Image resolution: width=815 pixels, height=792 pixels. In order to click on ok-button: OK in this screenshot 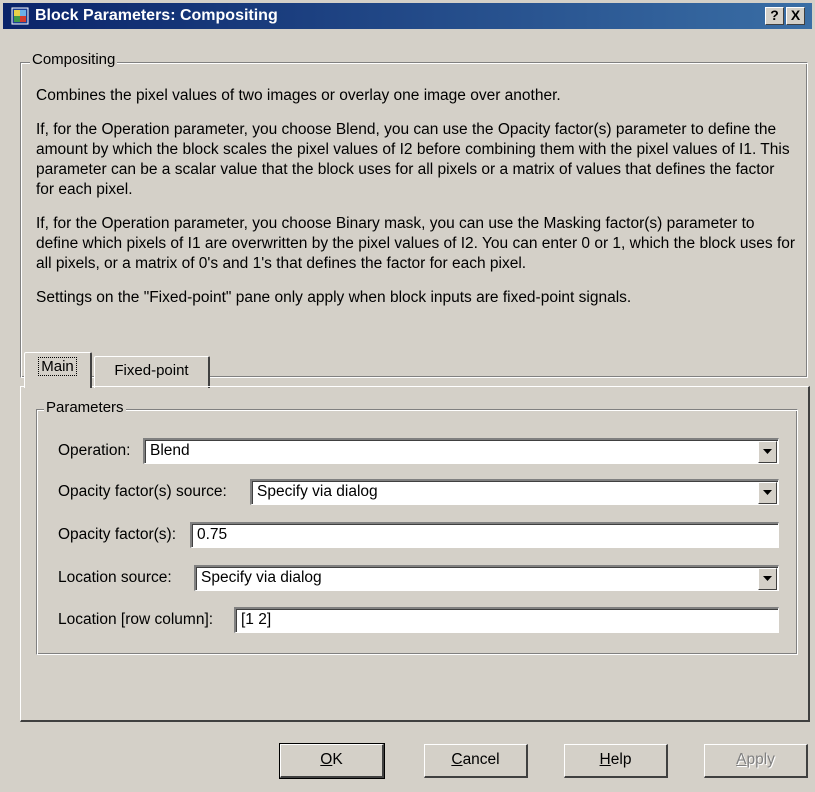, I will do `click(332, 761)`.